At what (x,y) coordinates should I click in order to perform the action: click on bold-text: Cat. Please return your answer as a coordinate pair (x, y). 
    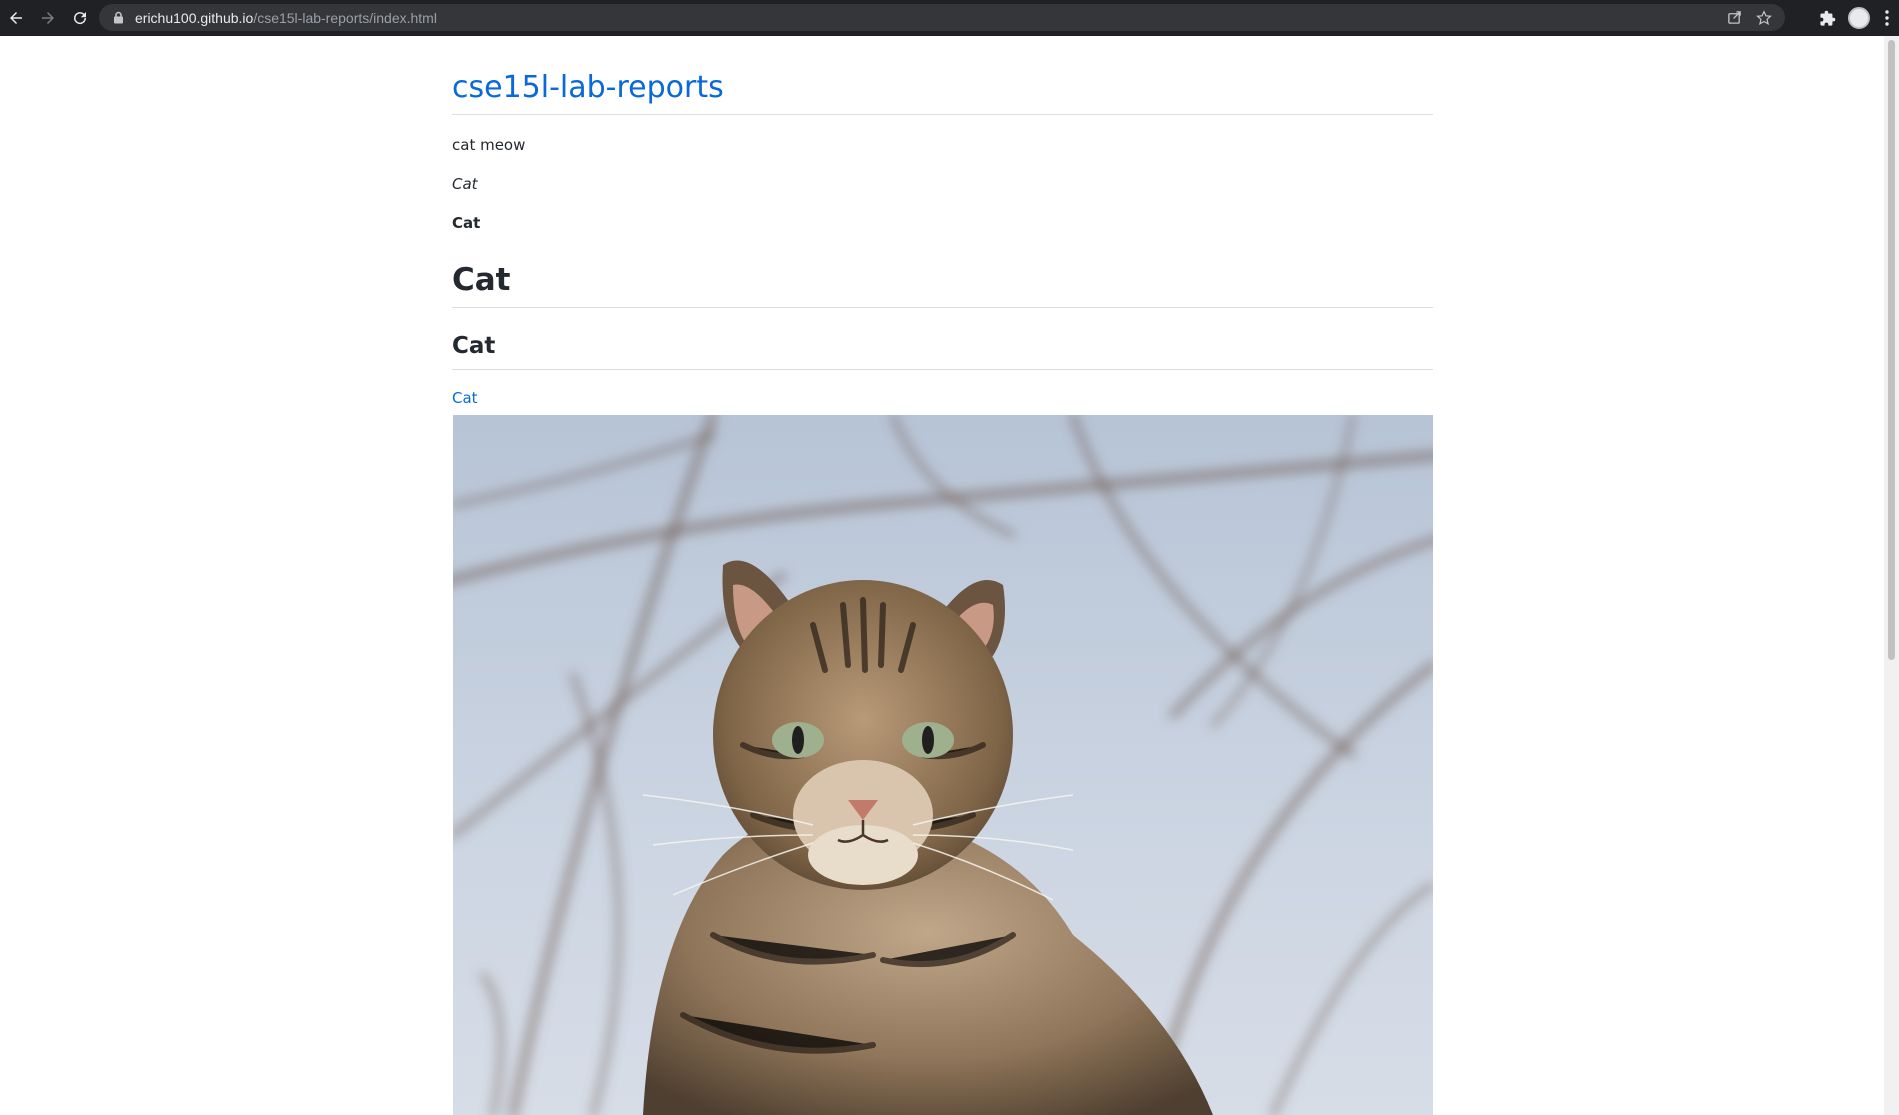
    Looking at the image, I should click on (466, 223).